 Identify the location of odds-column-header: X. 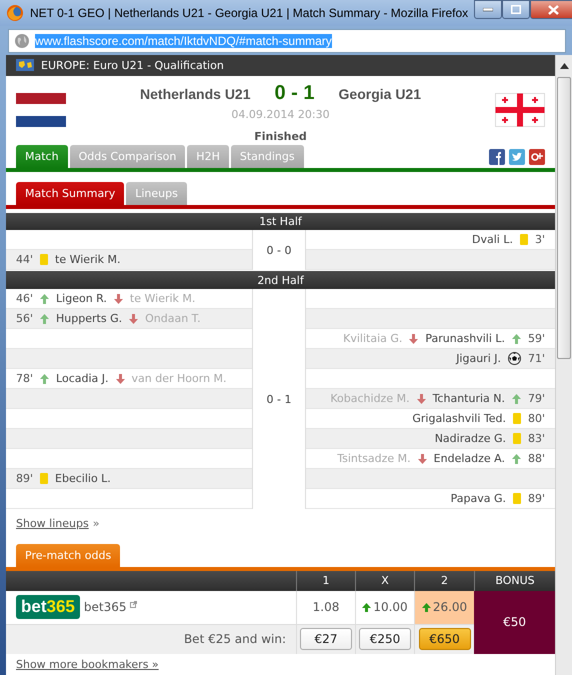
(384, 580).